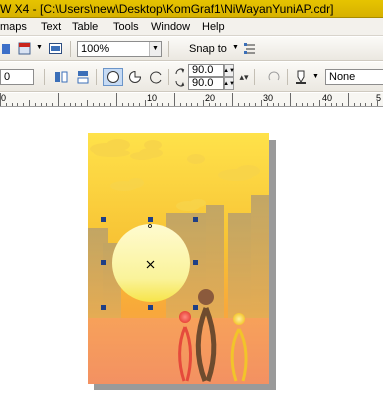  I want to click on standard-toolbar: ▼ 100% ▼ Snap to ▼, so click(191, 49).